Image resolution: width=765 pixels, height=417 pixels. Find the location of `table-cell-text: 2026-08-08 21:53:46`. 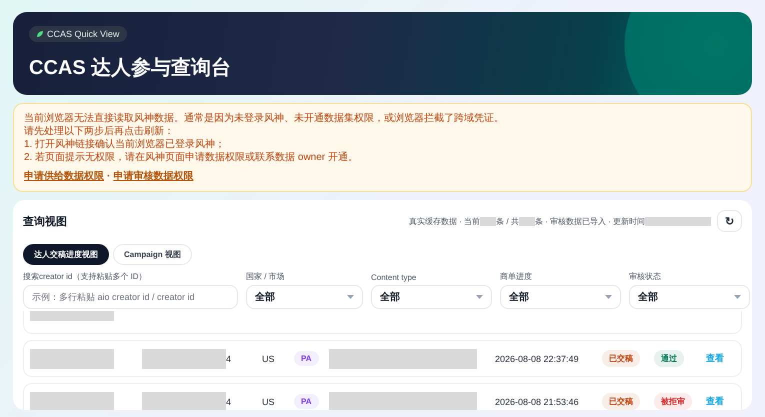

table-cell-text: 2026-08-08 21:53:46 is located at coordinates (537, 401).